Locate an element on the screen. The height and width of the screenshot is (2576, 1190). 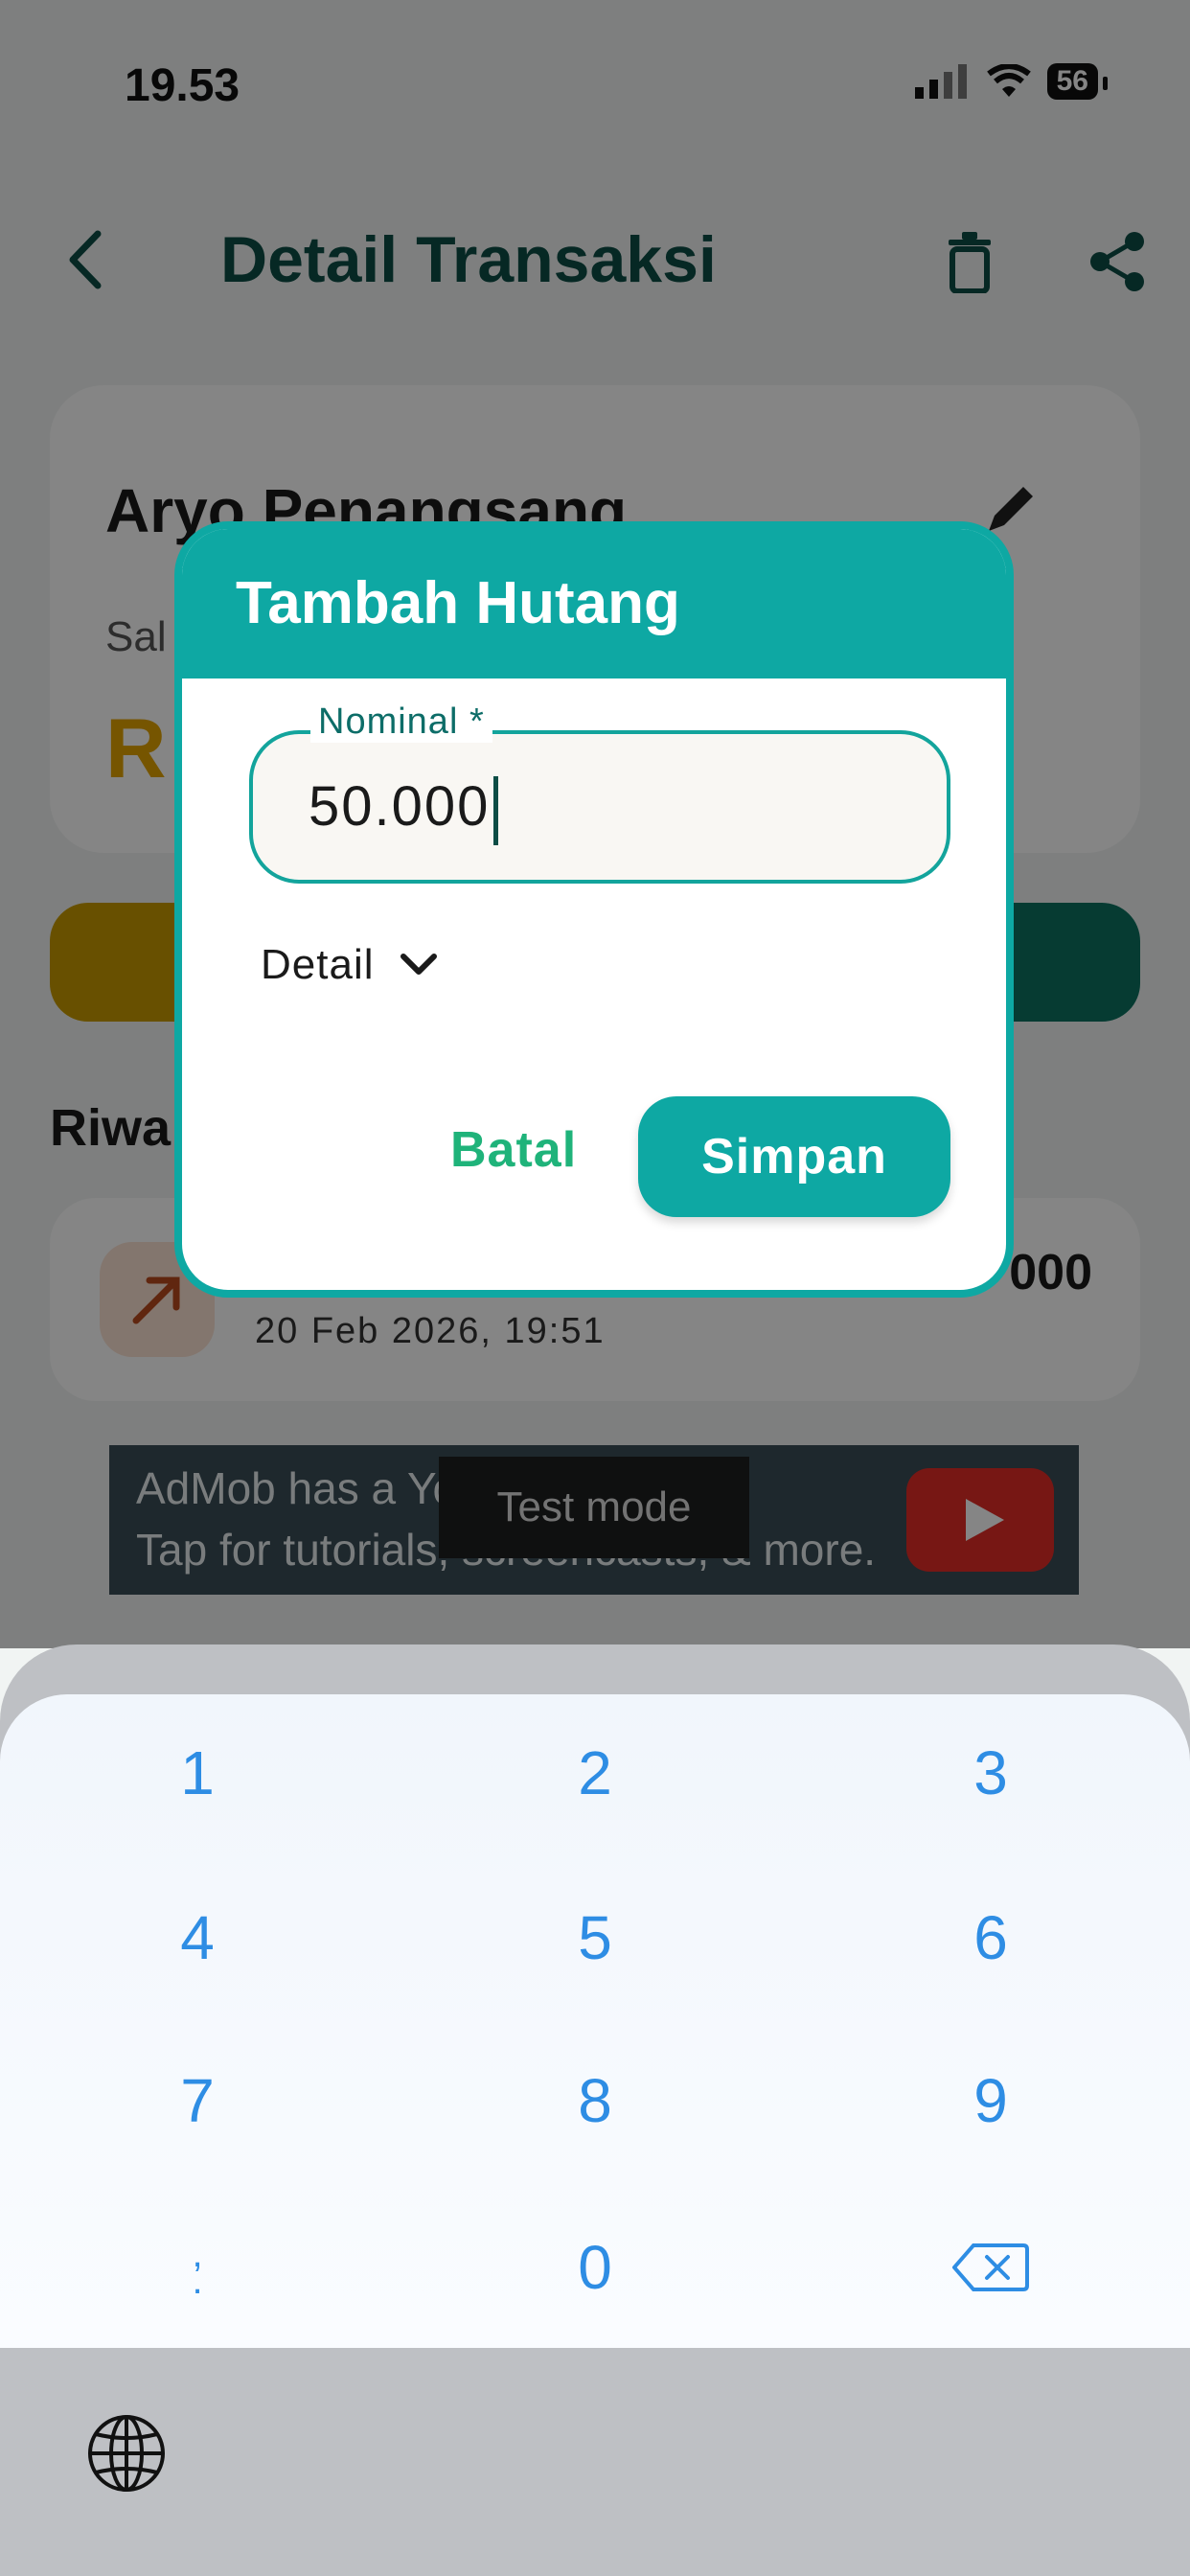
chevron-down-icon is located at coordinates (419, 964).